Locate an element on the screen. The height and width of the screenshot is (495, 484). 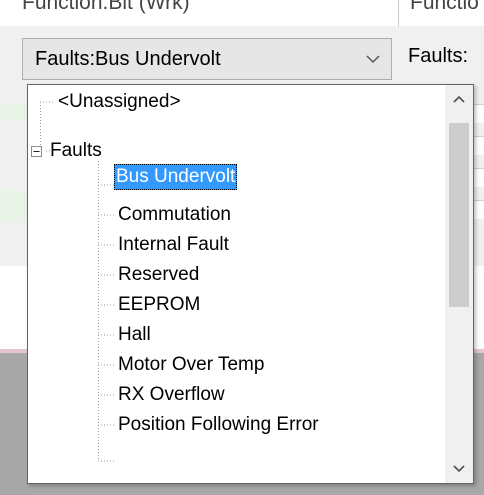
fault-select-combobox: Faults:Bus Undervolt is located at coordinates (207, 59).